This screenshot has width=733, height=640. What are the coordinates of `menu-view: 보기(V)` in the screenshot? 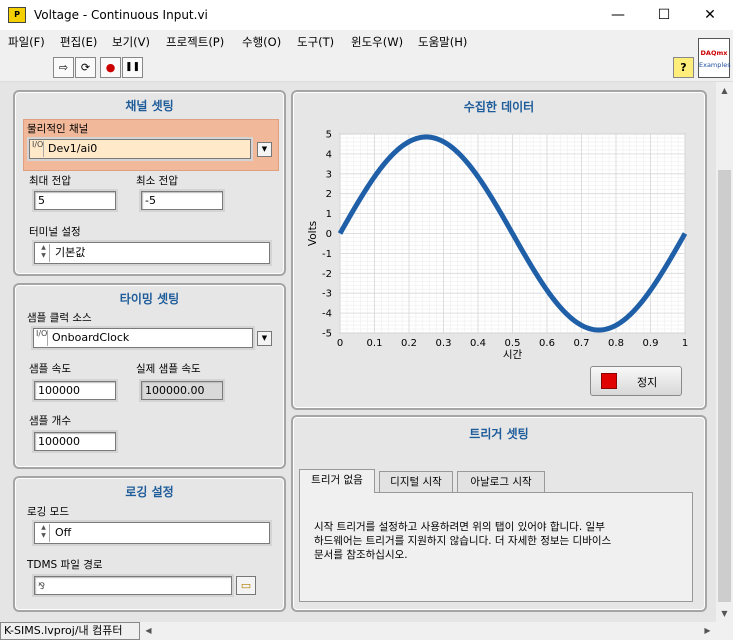 It's located at (131, 42).